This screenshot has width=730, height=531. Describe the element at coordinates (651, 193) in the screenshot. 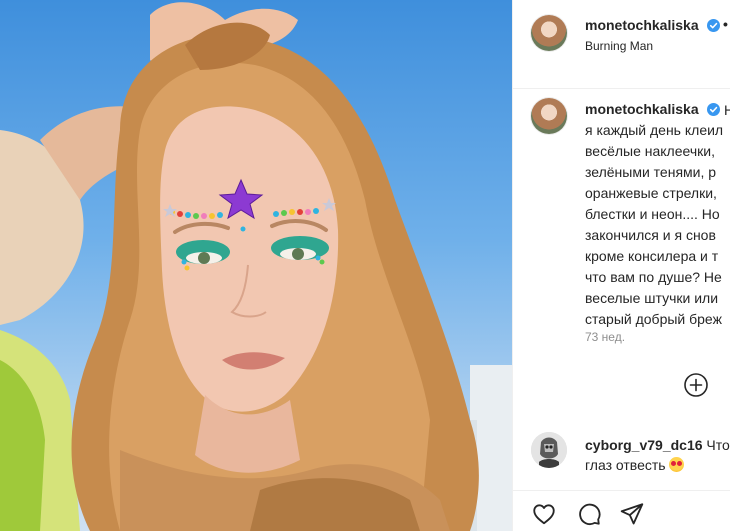

I see `caption-line: оранжевые стрелки,` at that location.